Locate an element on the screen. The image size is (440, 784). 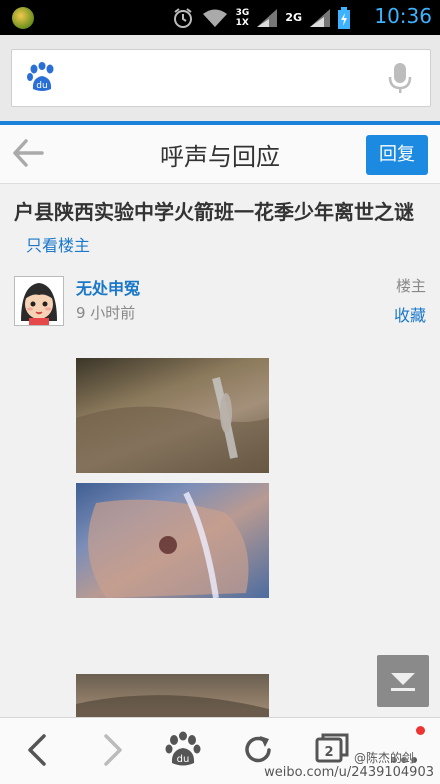
watermark-url: weibo.com/u/2439104903 is located at coordinates (349, 772).